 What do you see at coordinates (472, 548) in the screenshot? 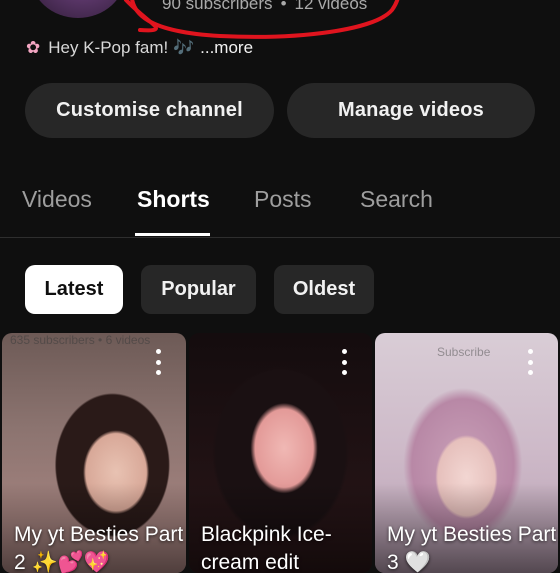
I see `short-title: My yt Besties Part 3 🤍` at bounding box center [472, 548].